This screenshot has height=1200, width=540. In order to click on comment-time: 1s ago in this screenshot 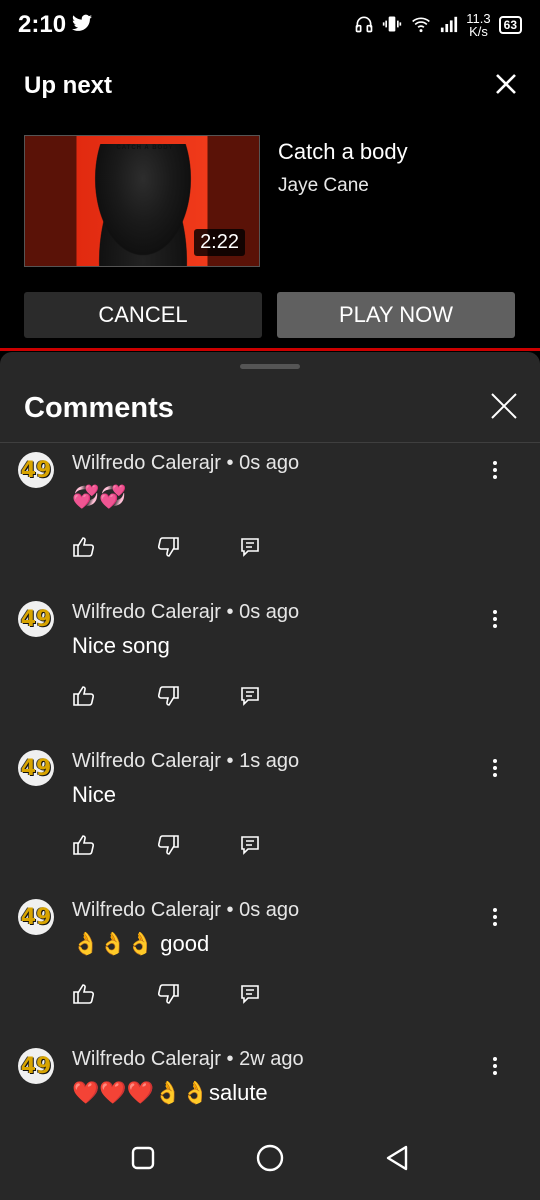, I will do `click(269, 761)`.